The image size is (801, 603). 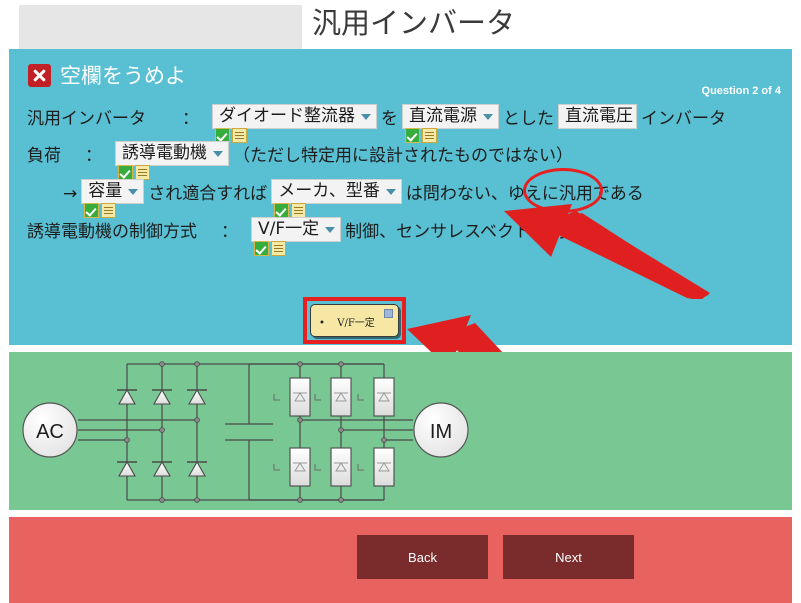 What do you see at coordinates (70, 194) in the screenshot?
I see `line3-arrow: →` at bounding box center [70, 194].